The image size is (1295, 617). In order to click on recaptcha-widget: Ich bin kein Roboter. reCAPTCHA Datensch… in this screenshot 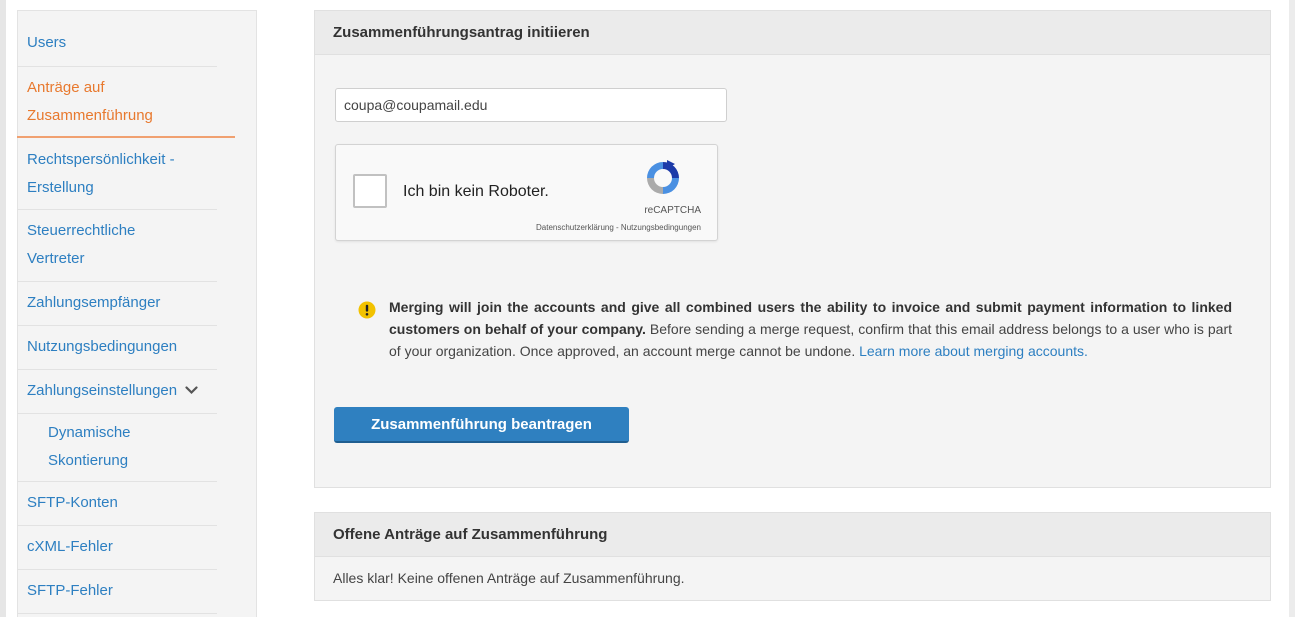, I will do `click(526, 192)`.